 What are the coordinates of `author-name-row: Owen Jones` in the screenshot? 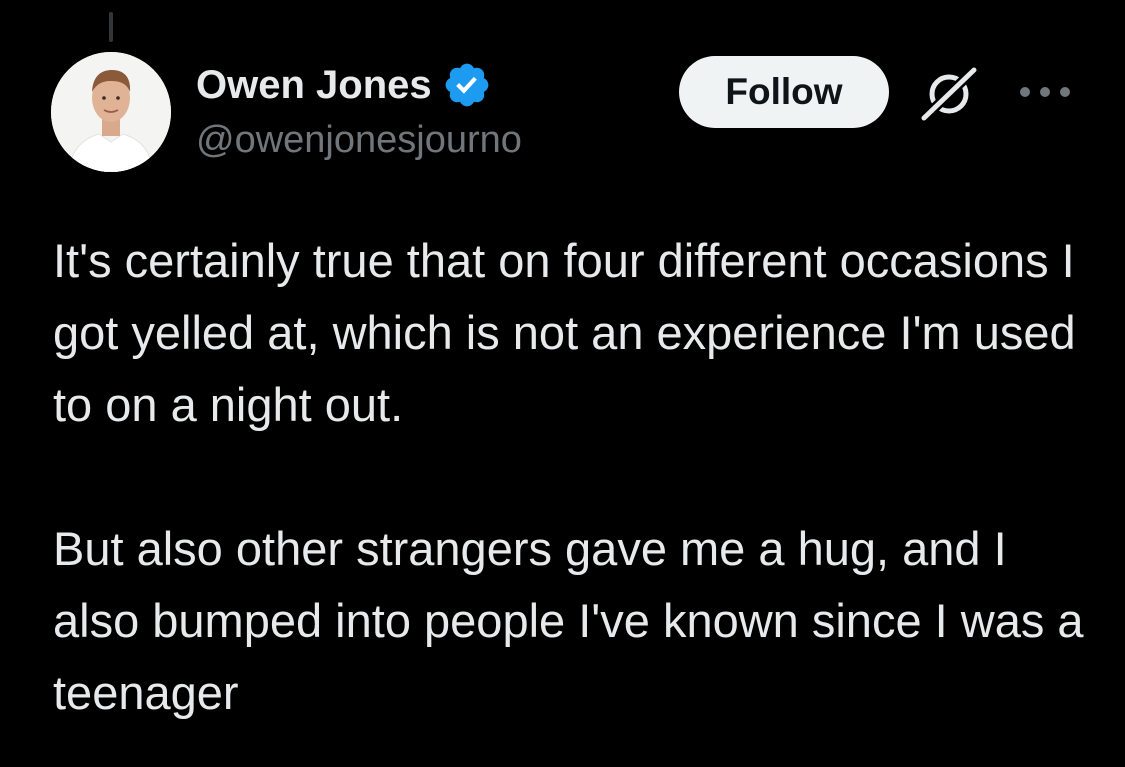 It's located at (344, 85).